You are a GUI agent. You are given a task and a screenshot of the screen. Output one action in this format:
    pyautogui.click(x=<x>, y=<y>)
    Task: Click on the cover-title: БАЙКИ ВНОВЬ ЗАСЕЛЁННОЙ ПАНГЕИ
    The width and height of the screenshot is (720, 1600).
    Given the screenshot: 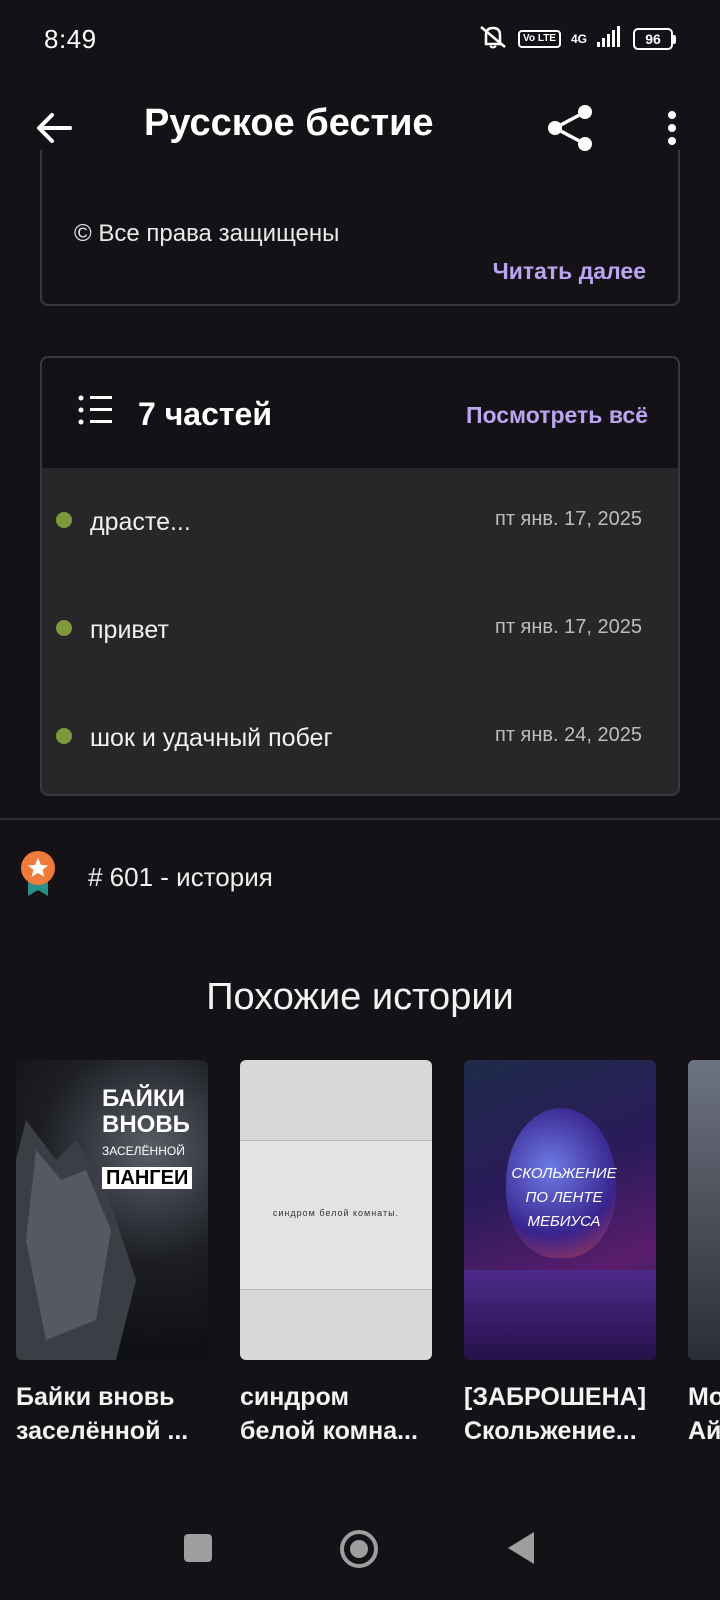 What is the action you would take?
    pyautogui.click(x=147, y=1138)
    